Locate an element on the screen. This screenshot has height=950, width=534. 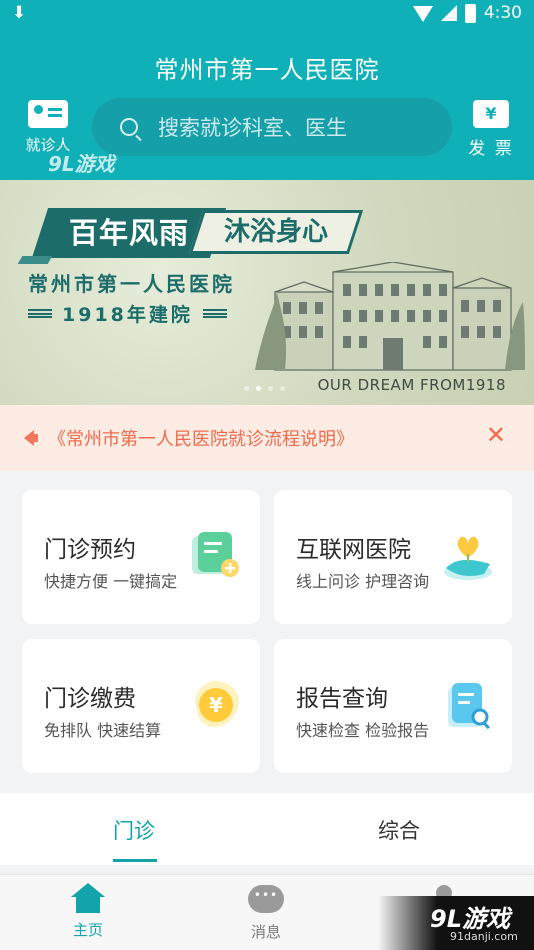
banner-year: 1918年建院 is located at coordinates (127, 315).